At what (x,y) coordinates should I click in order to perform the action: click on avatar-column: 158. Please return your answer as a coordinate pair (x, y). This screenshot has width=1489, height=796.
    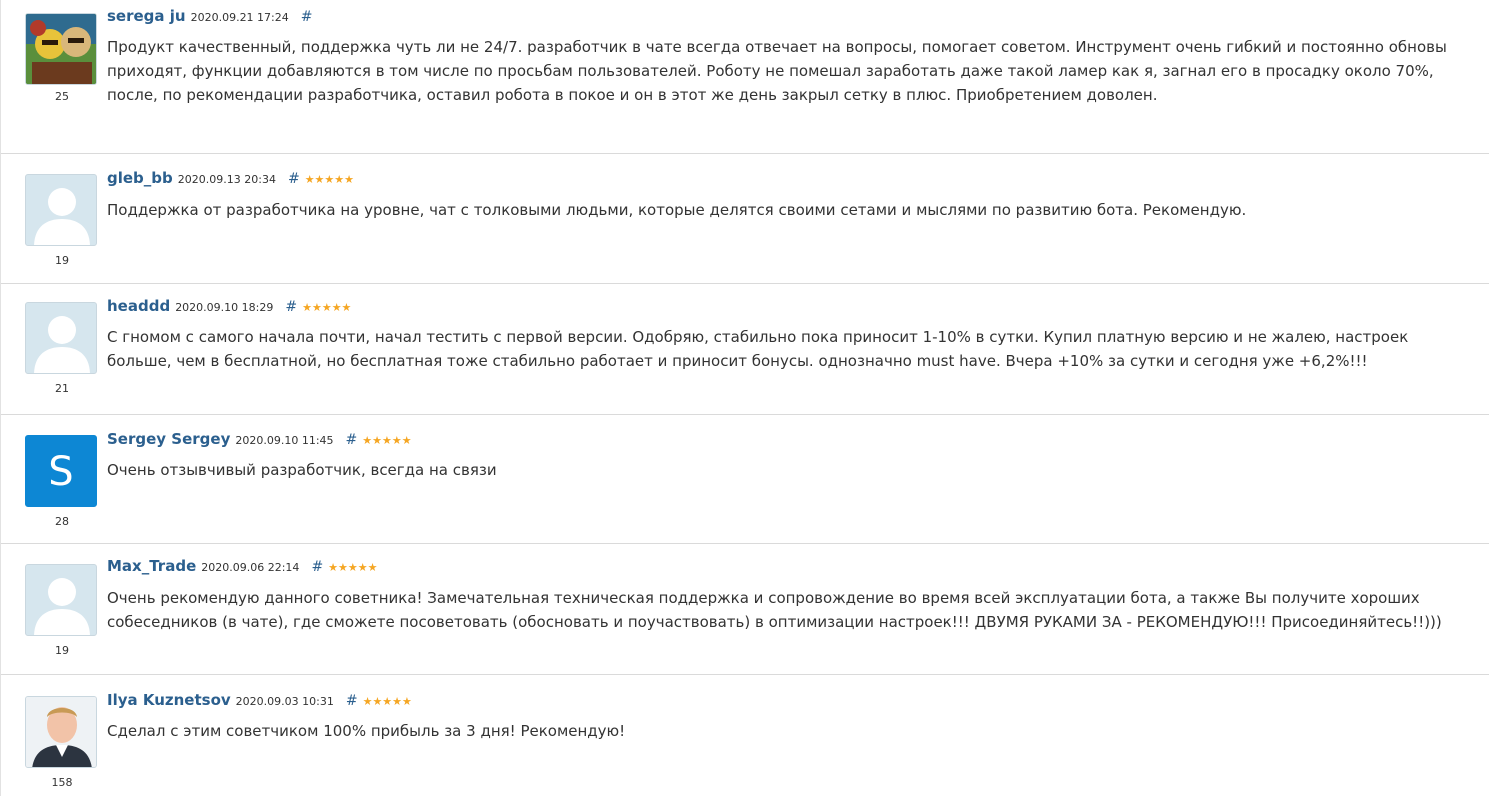
    Looking at the image, I should click on (62, 742).